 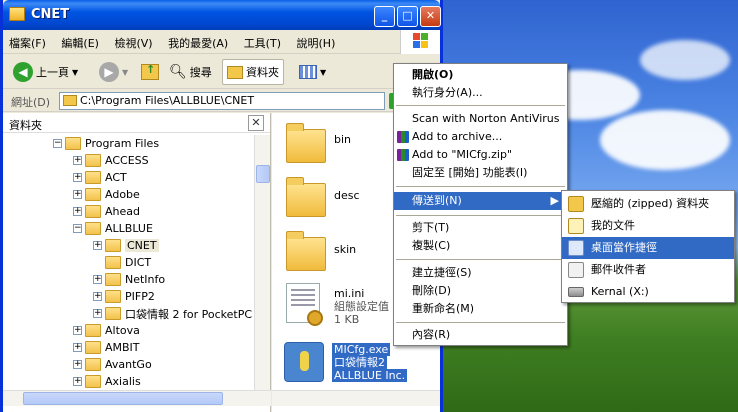 I want to click on menu-delete: 刪除(D), so click(x=480, y=291).